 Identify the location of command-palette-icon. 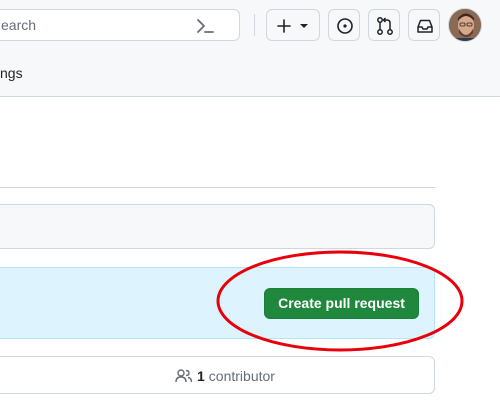
(205, 26).